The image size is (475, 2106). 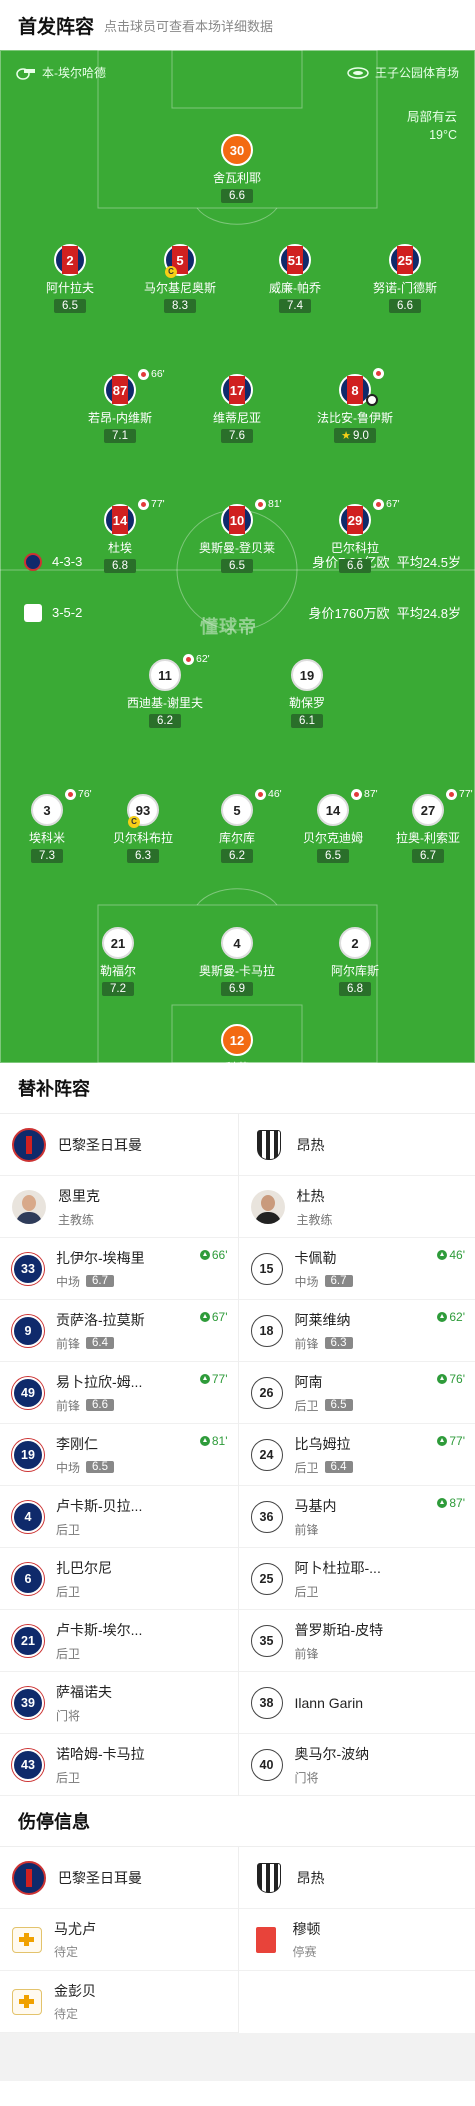 What do you see at coordinates (315, 1257) in the screenshot?
I see `player-name: 卡佩勒` at bounding box center [315, 1257].